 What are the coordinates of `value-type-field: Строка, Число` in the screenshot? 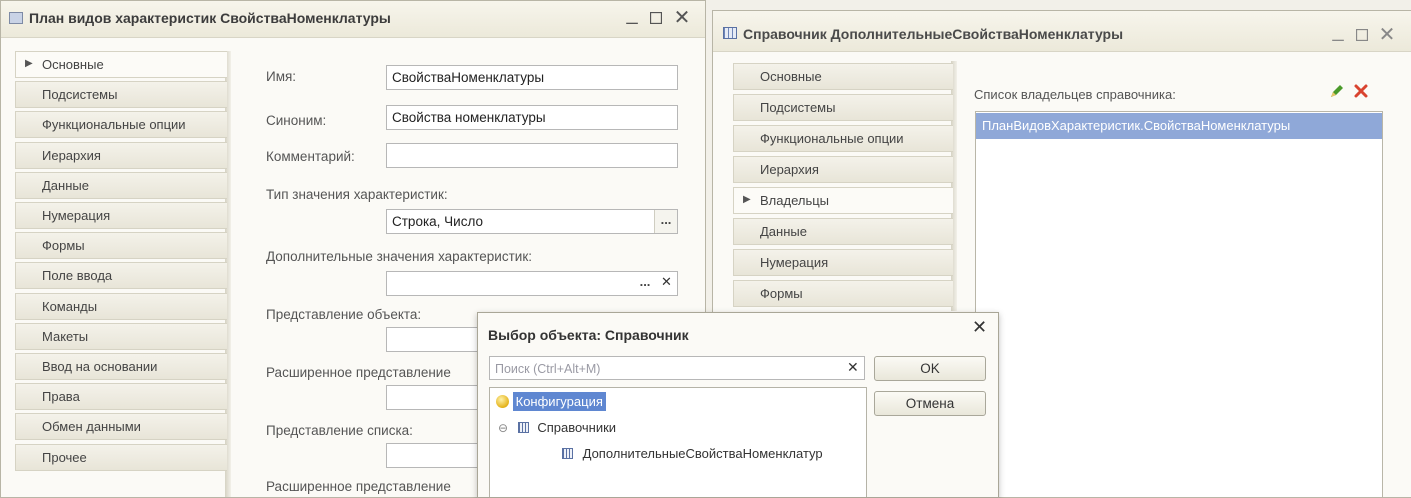 It's located at (532, 221).